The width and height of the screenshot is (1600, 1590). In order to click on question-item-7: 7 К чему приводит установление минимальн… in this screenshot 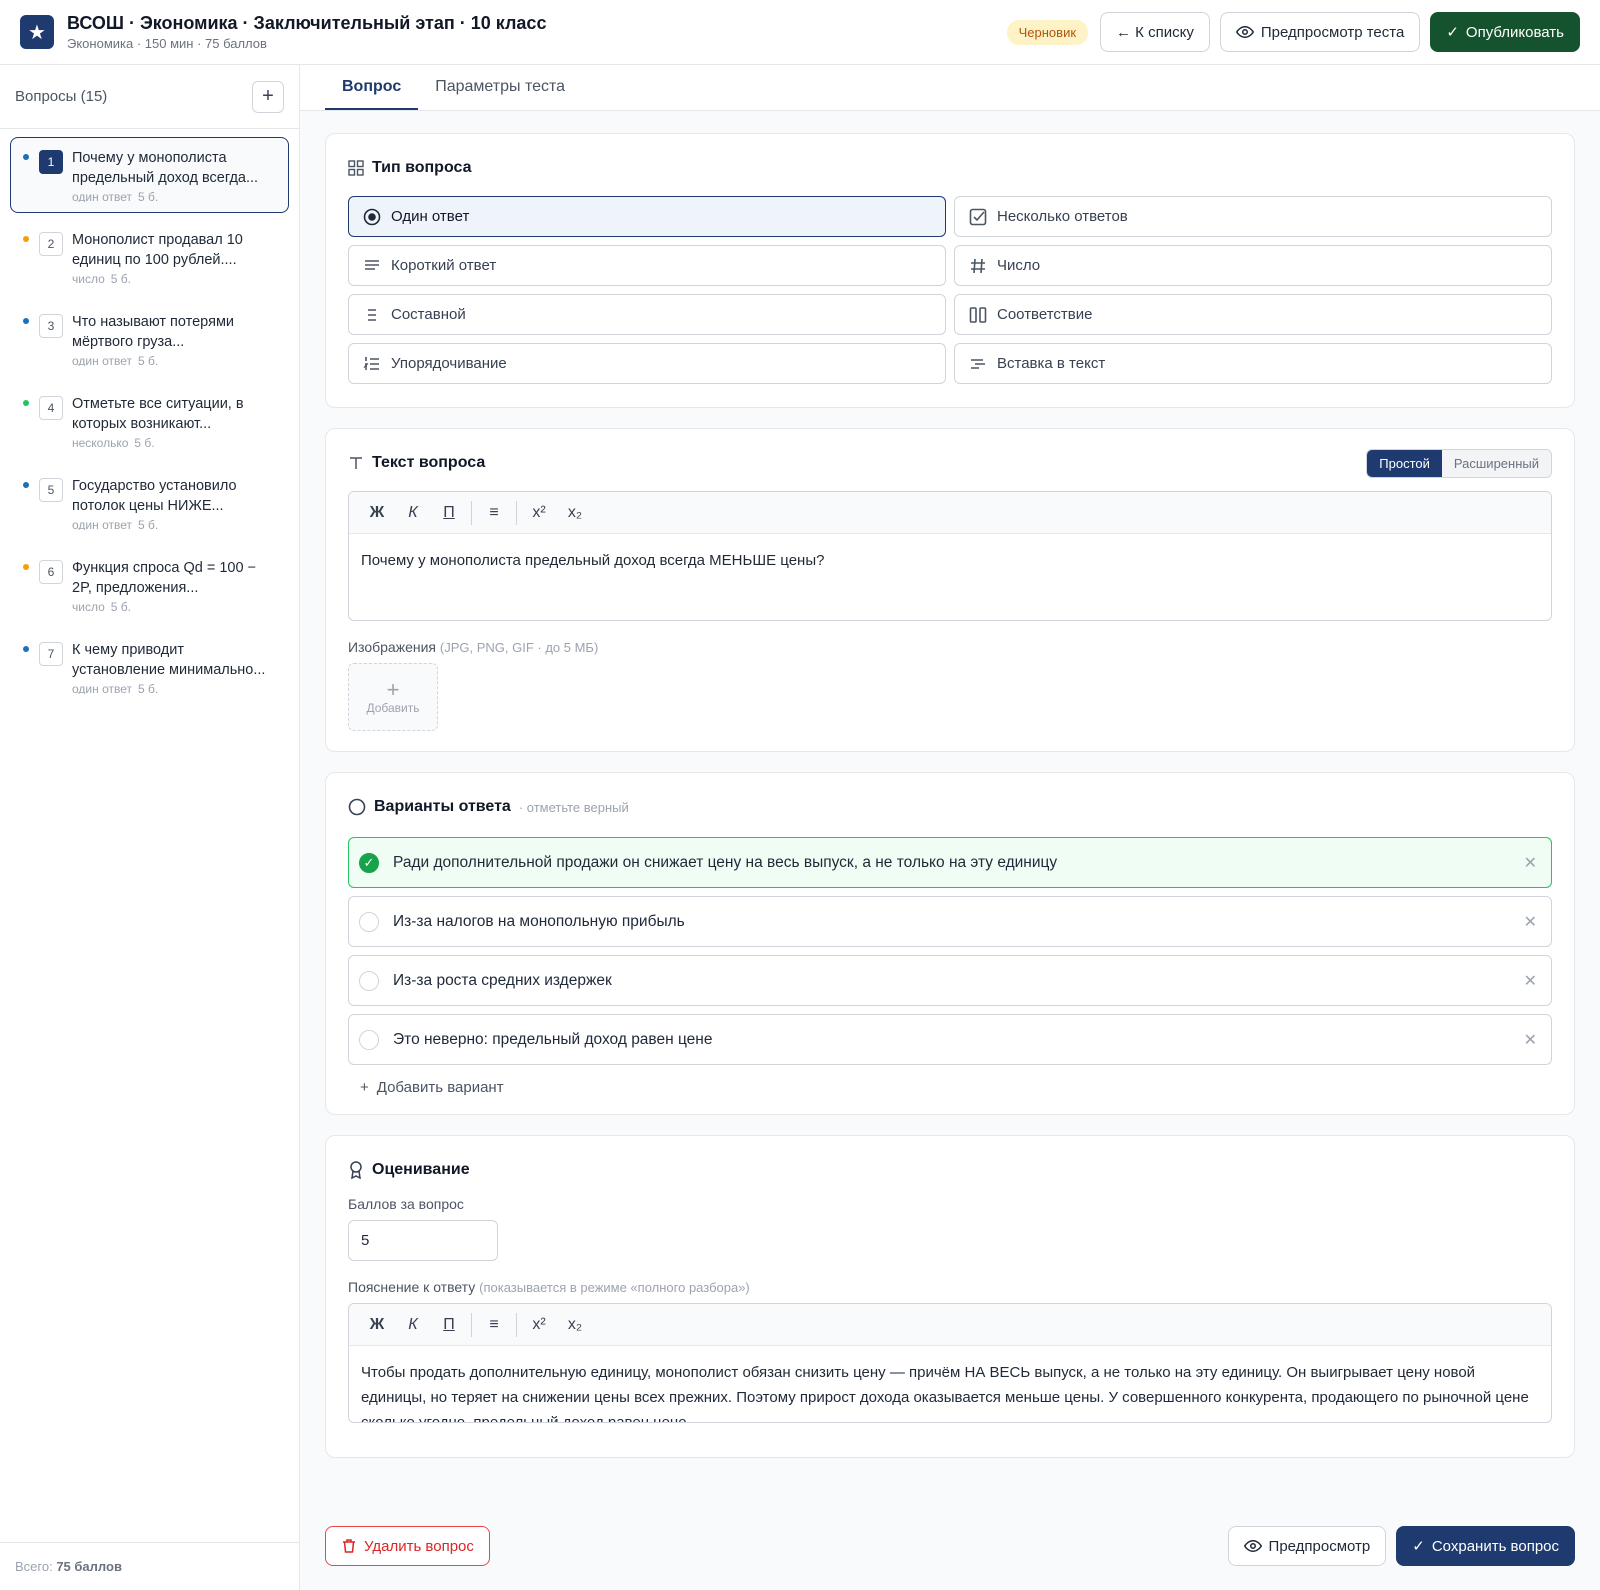, I will do `click(149, 667)`.